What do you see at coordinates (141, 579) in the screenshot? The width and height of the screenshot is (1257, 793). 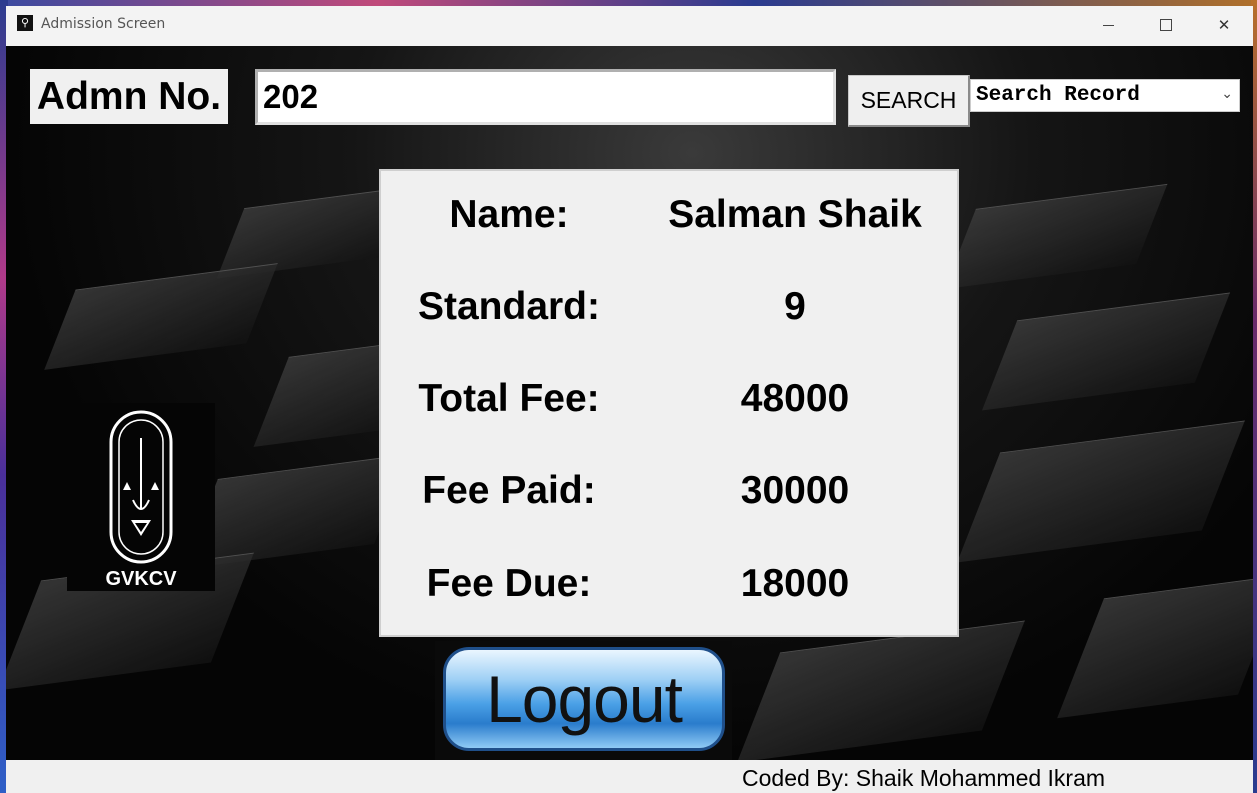 I see `logo-caption: GVKCV` at bounding box center [141, 579].